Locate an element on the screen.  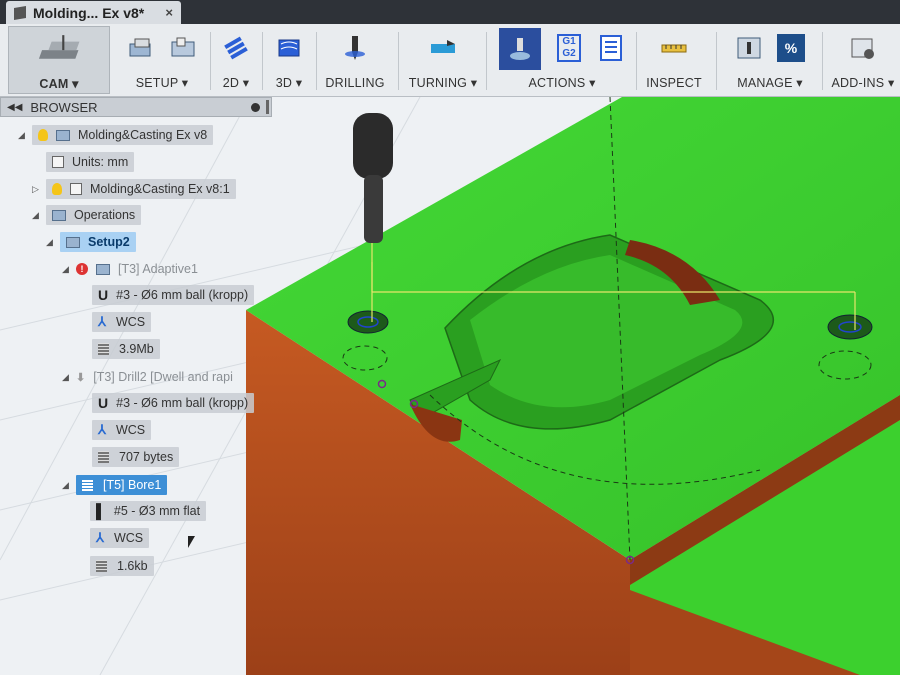
drilling-label: DRILLING is located at coordinates (355, 83).